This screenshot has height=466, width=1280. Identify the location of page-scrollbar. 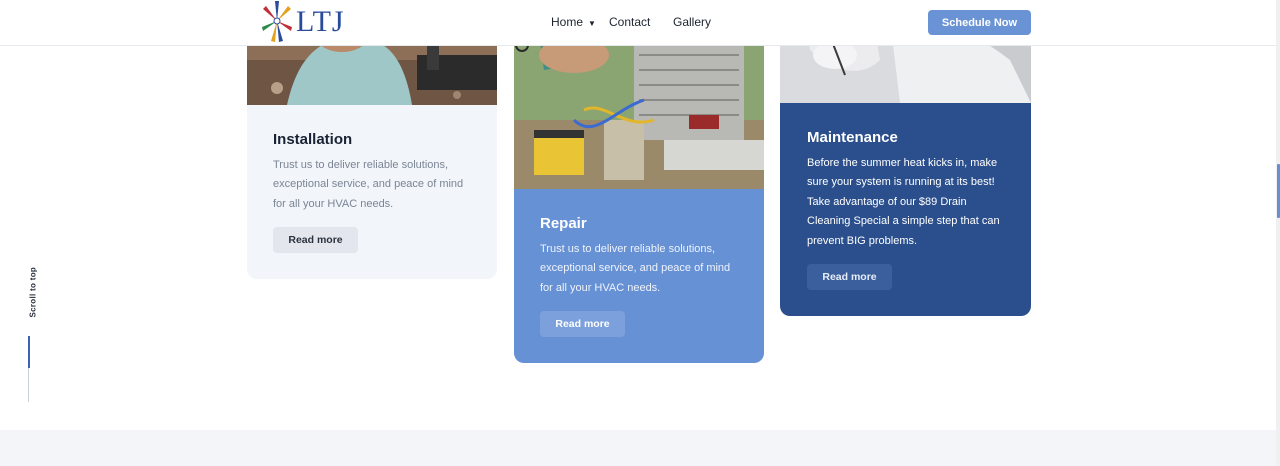
(1278, 233).